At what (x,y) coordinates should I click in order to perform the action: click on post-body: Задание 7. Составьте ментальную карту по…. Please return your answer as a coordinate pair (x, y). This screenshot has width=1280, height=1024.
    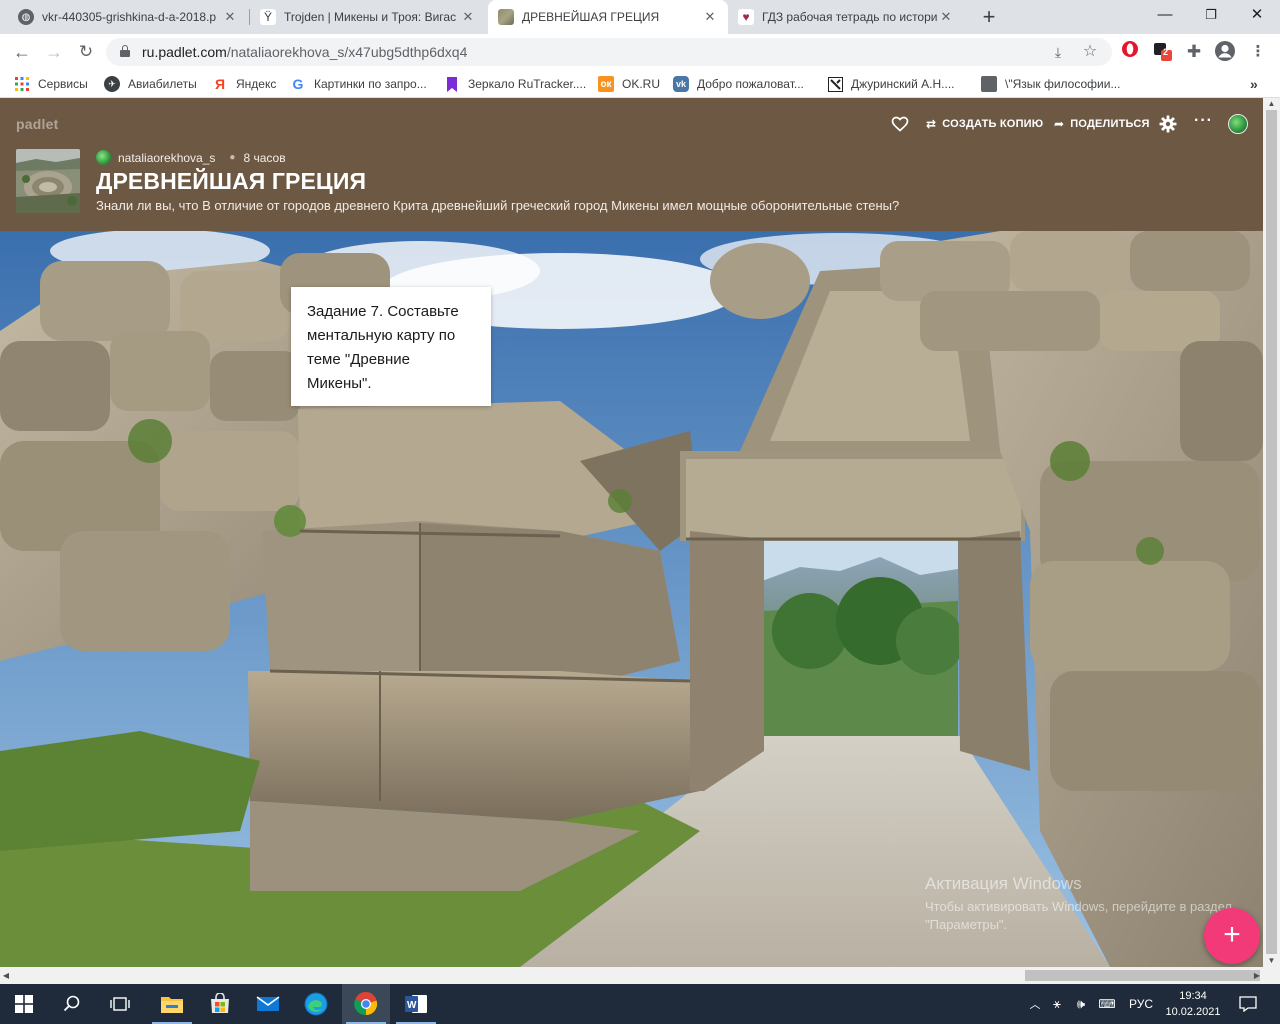
    Looking at the image, I should click on (383, 347).